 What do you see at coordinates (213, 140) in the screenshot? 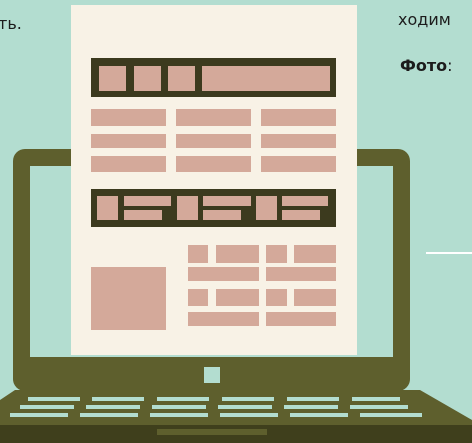
I see `document-text-rows` at bounding box center [213, 140].